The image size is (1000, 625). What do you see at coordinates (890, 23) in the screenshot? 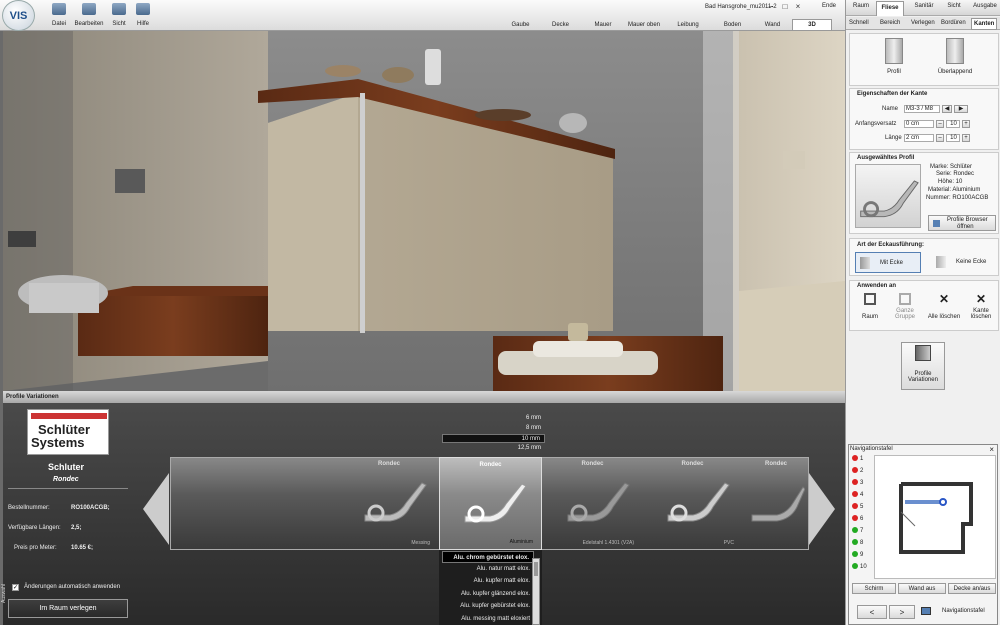
I see `subtab-bereich: Bereich` at bounding box center [890, 23].